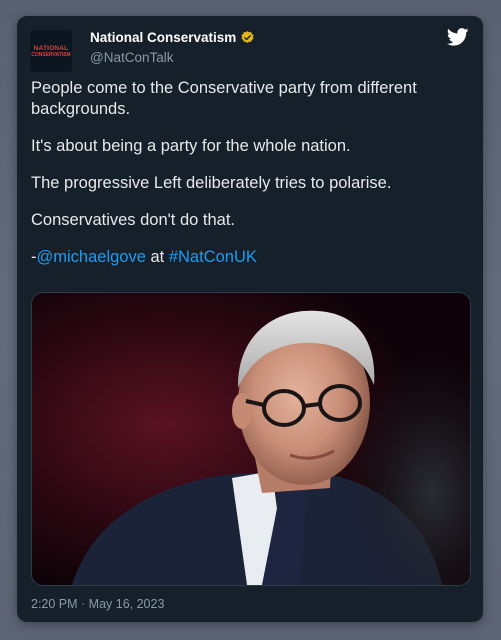 This screenshot has width=501, height=640. I want to click on avatar-text-line2: CONSERVATISM, so click(51, 54).